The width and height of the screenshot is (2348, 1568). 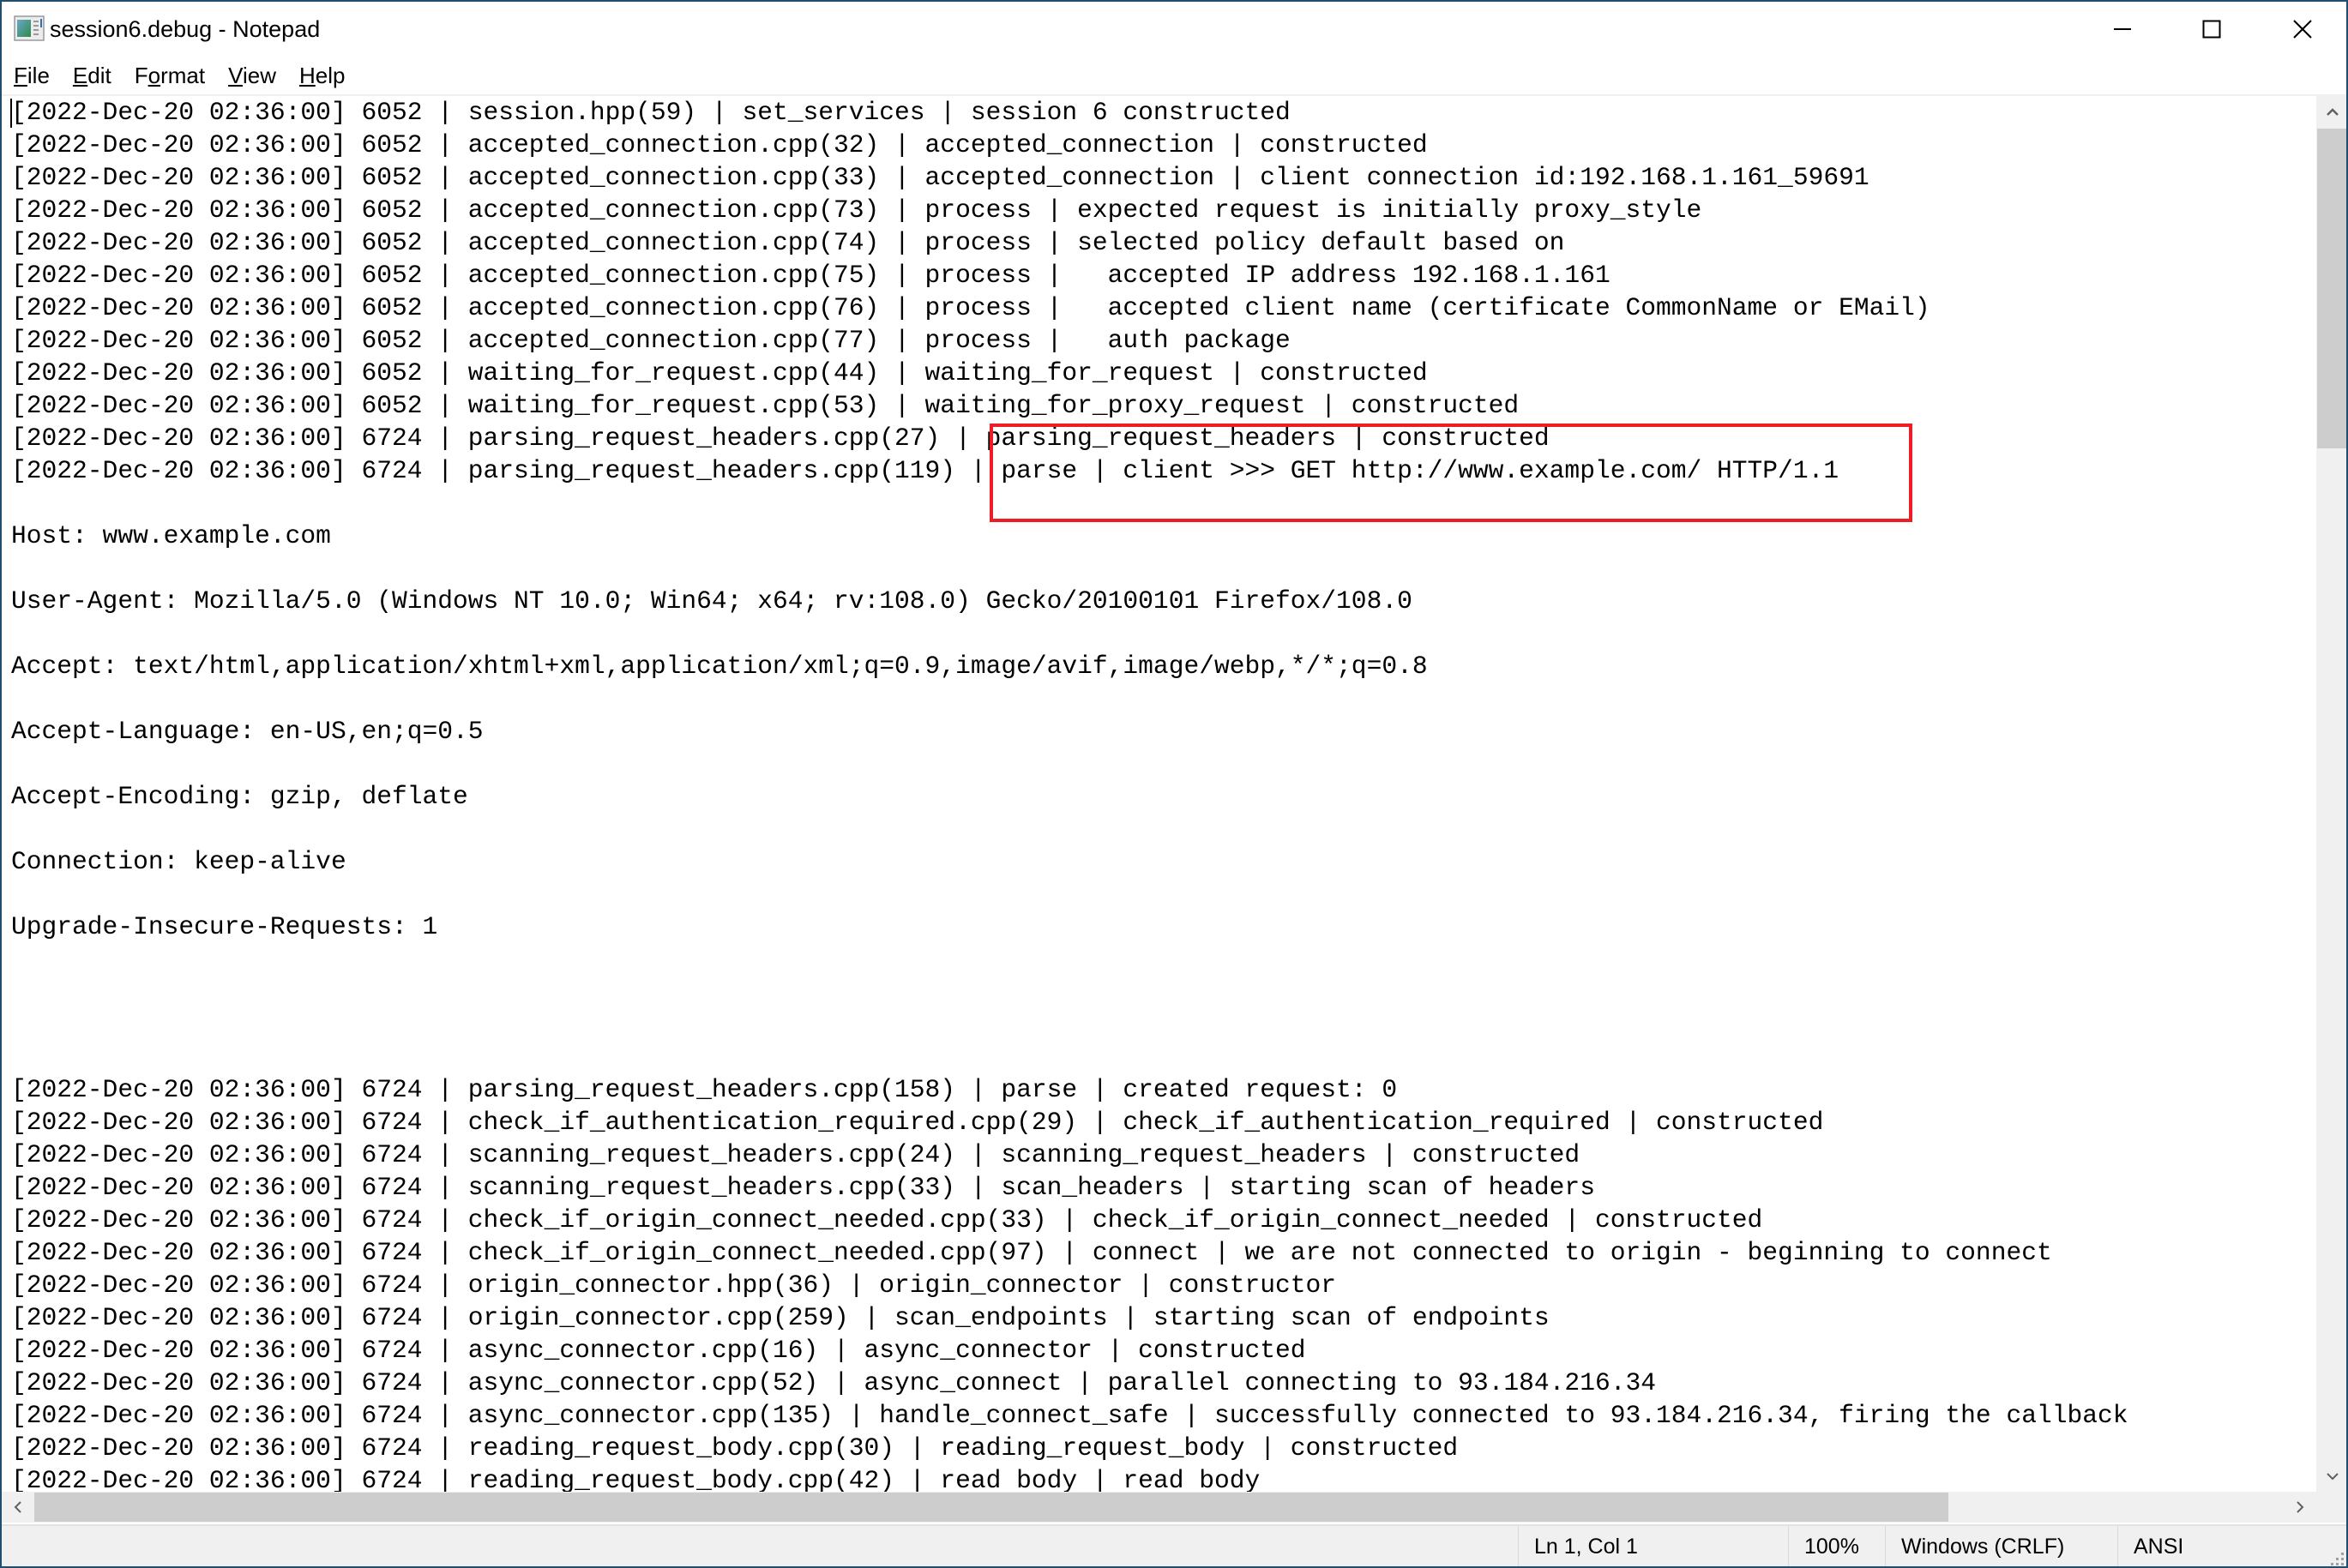 What do you see at coordinates (321, 75) in the screenshot?
I see `menu-help: Help` at bounding box center [321, 75].